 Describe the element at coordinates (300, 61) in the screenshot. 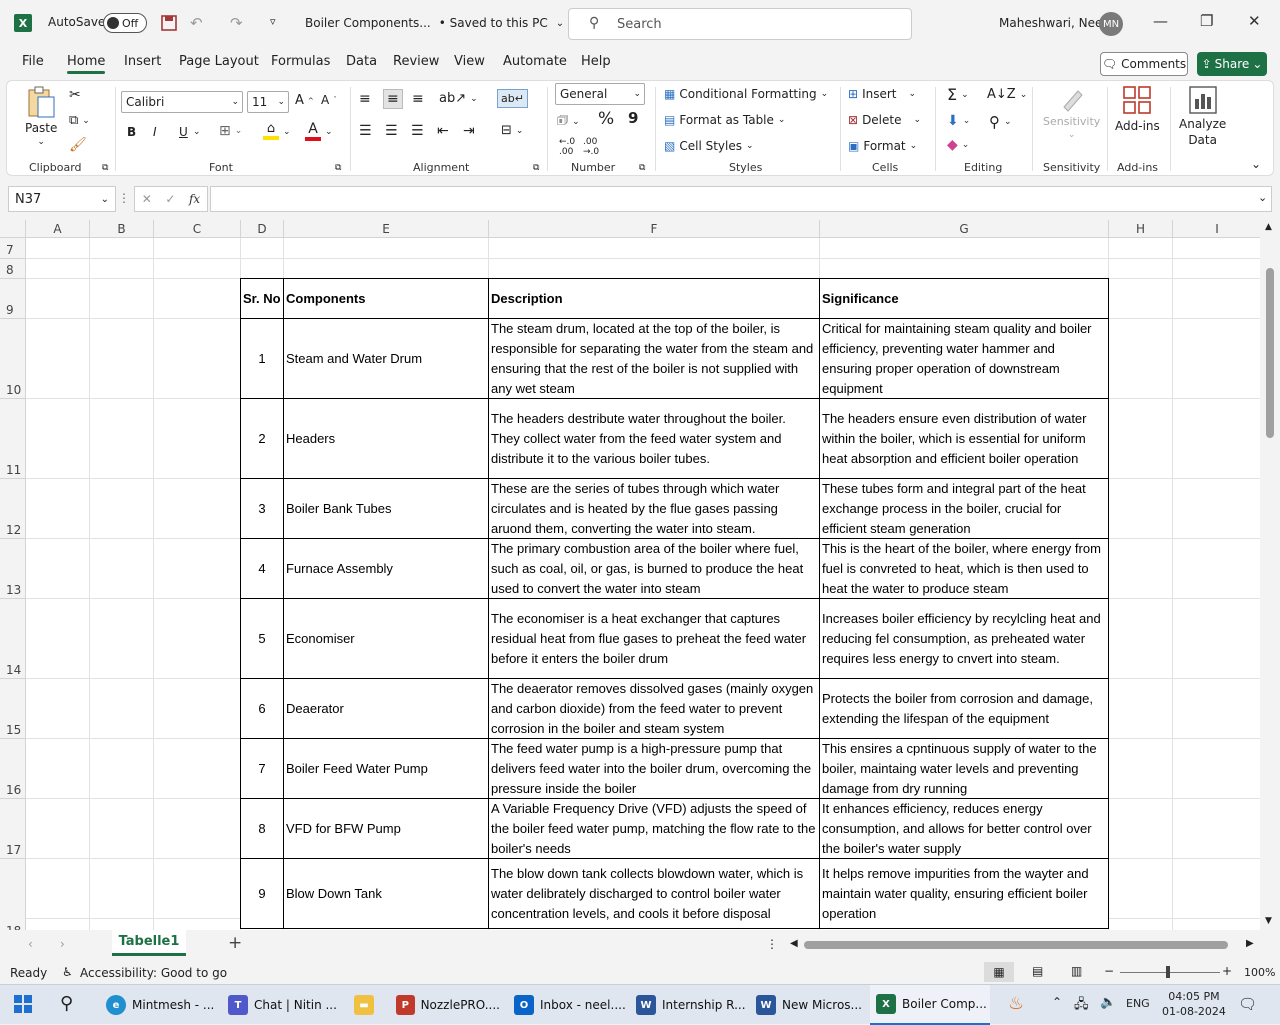

I see `tab-formulas: Formulas` at that location.